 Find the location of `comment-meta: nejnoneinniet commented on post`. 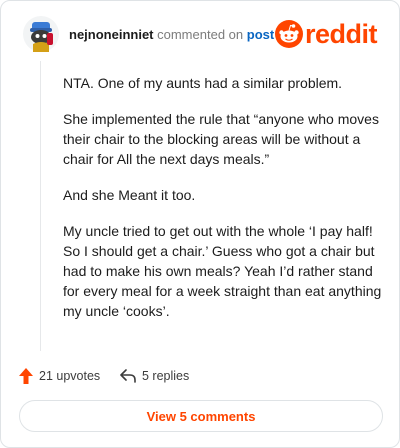

comment-meta: nejnoneinniet commented on post is located at coordinates (171, 34).